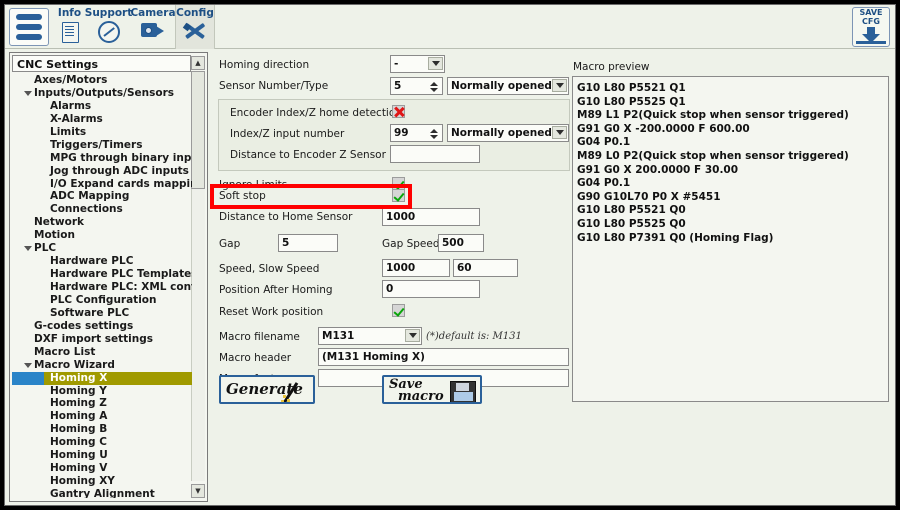  Describe the element at coordinates (267, 389) in the screenshot. I see `generate-button: Generate` at that location.